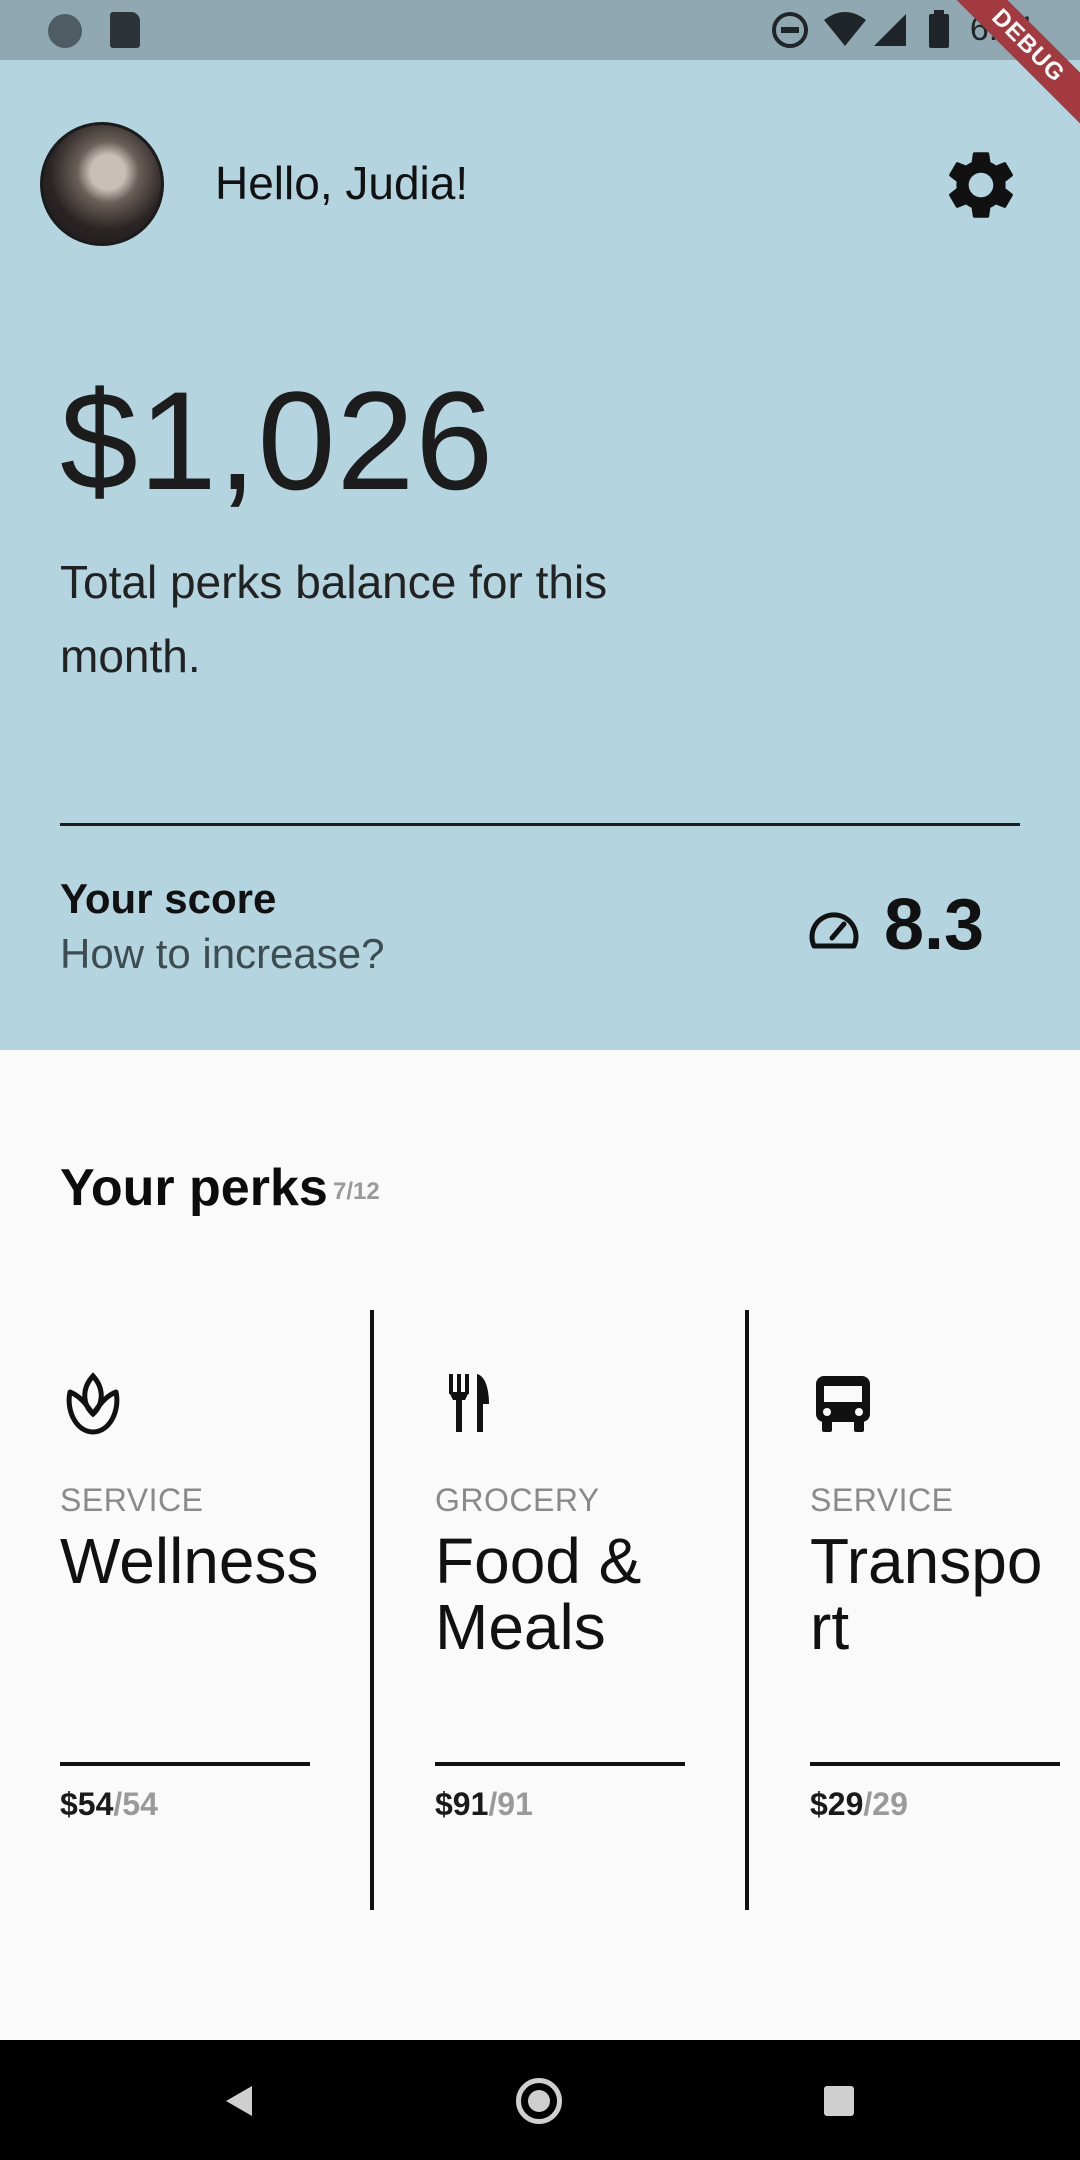 The image size is (1080, 2160). What do you see at coordinates (834, 930) in the screenshot?
I see `speedometer-icon` at bounding box center [834, 930].